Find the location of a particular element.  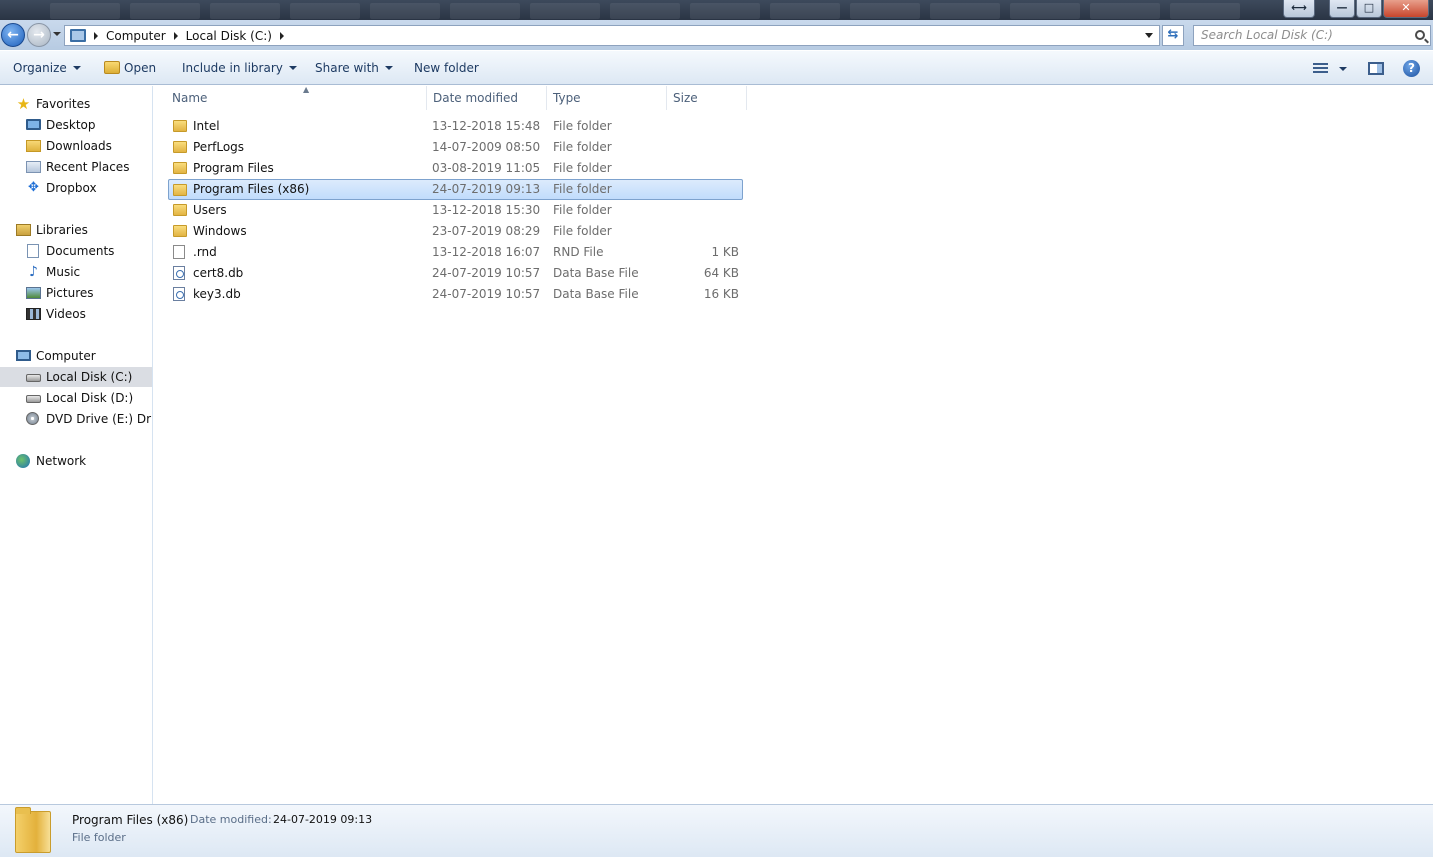

breadcrumb-local-disk-c: Local Disk (C:) is located at coordinates (229, 36).